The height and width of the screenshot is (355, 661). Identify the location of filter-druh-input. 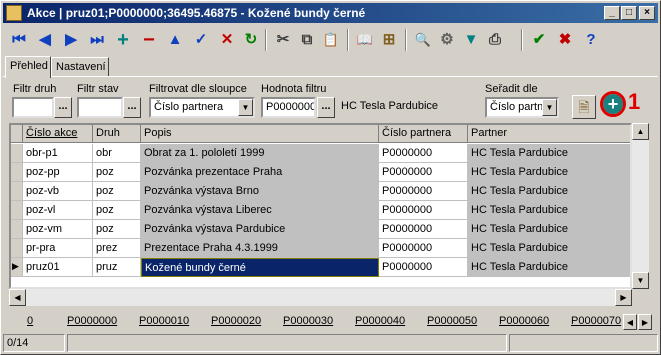
(33, 107).